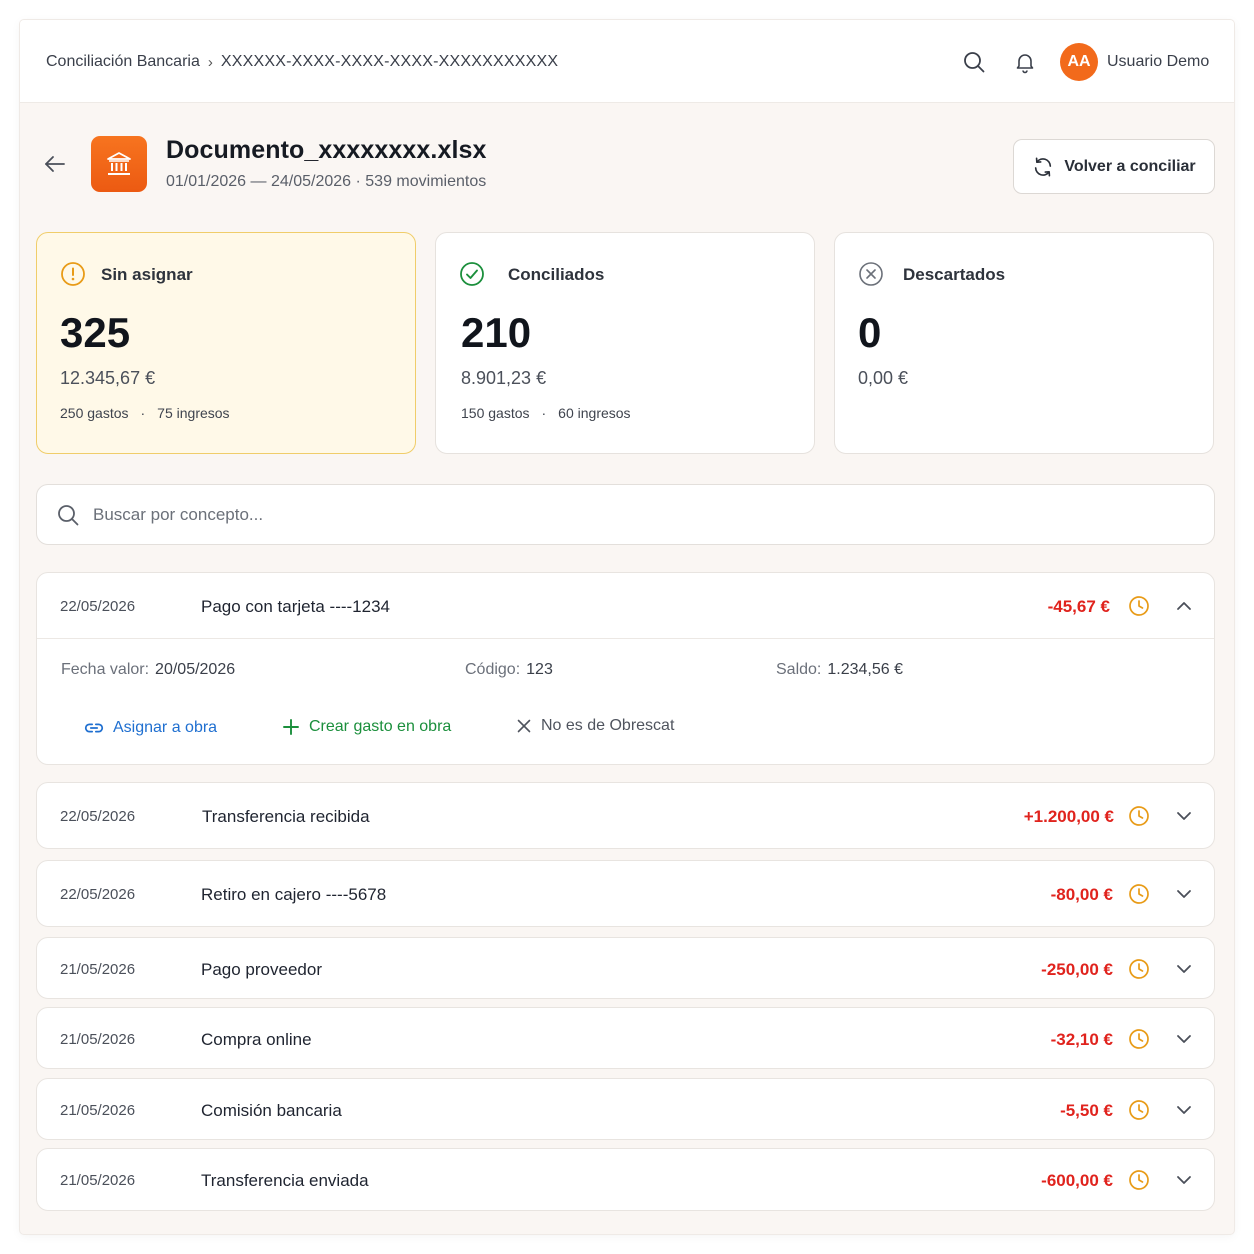 The height and width of the screenshot is (1254, 1254). I want to click on value-date-label: Fecha valor:, so click(105, 669).